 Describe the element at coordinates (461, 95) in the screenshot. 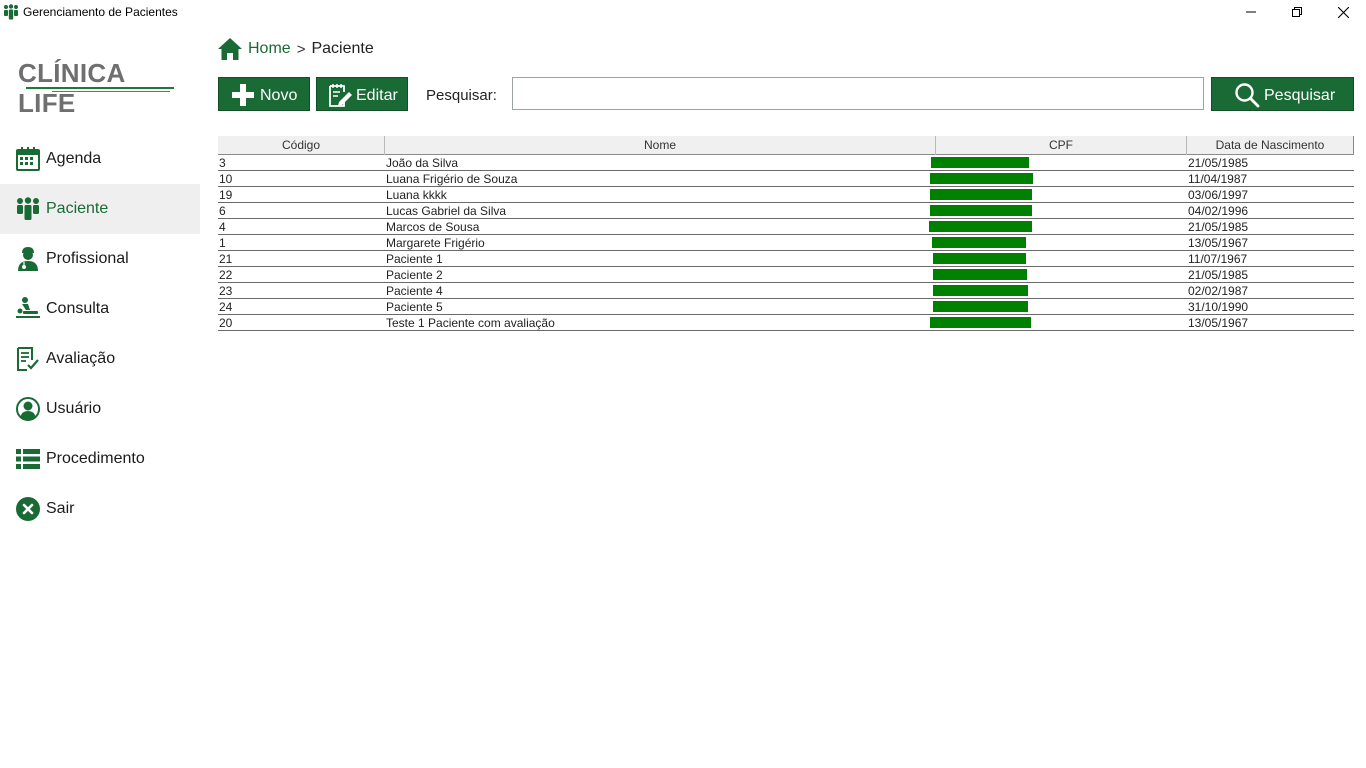

I see `search-label: Pesquisar:` at that location.